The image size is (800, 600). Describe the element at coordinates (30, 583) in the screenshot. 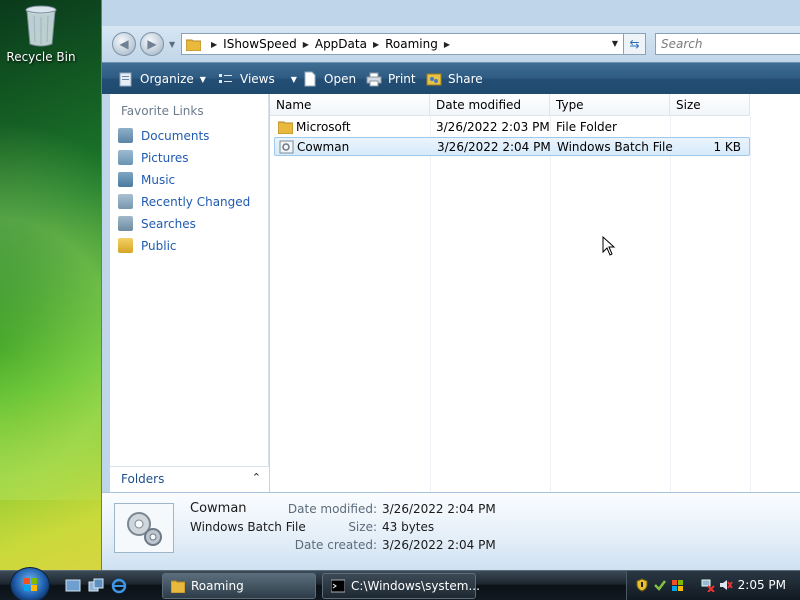

I see `start-button` at that location.